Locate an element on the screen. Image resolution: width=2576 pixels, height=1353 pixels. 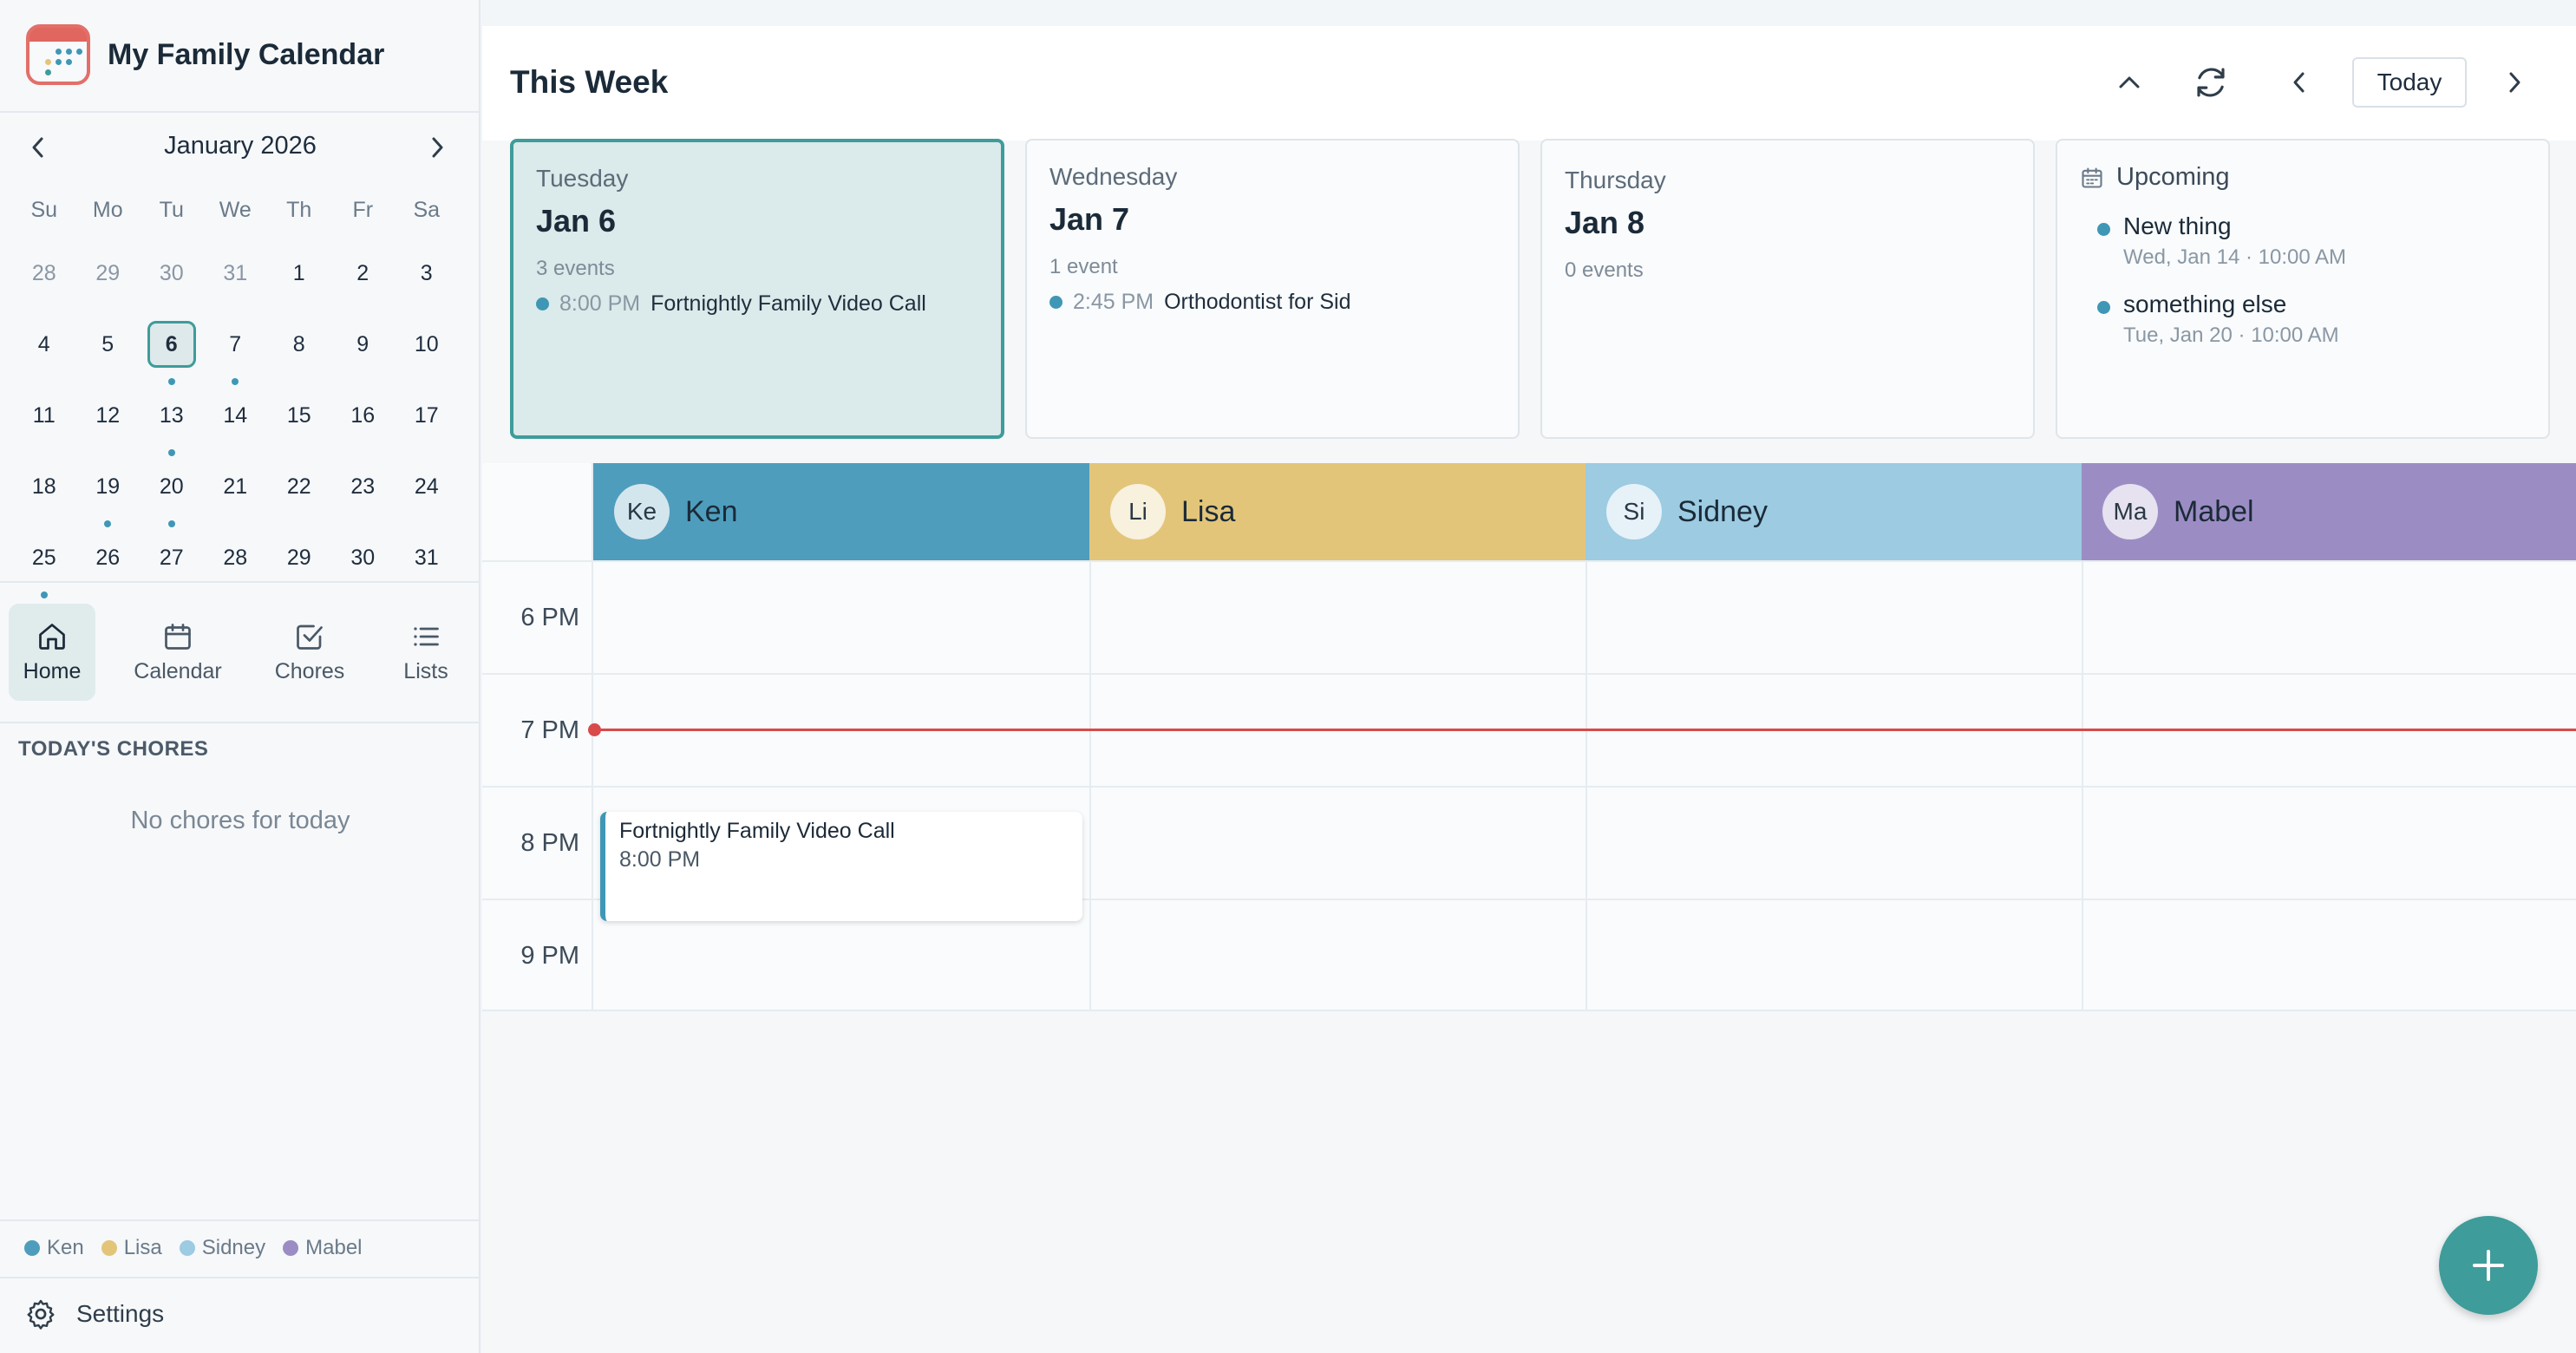
day-event: 2:45 PM Orthodontist for Sid is located at coordinates (1272, 303).